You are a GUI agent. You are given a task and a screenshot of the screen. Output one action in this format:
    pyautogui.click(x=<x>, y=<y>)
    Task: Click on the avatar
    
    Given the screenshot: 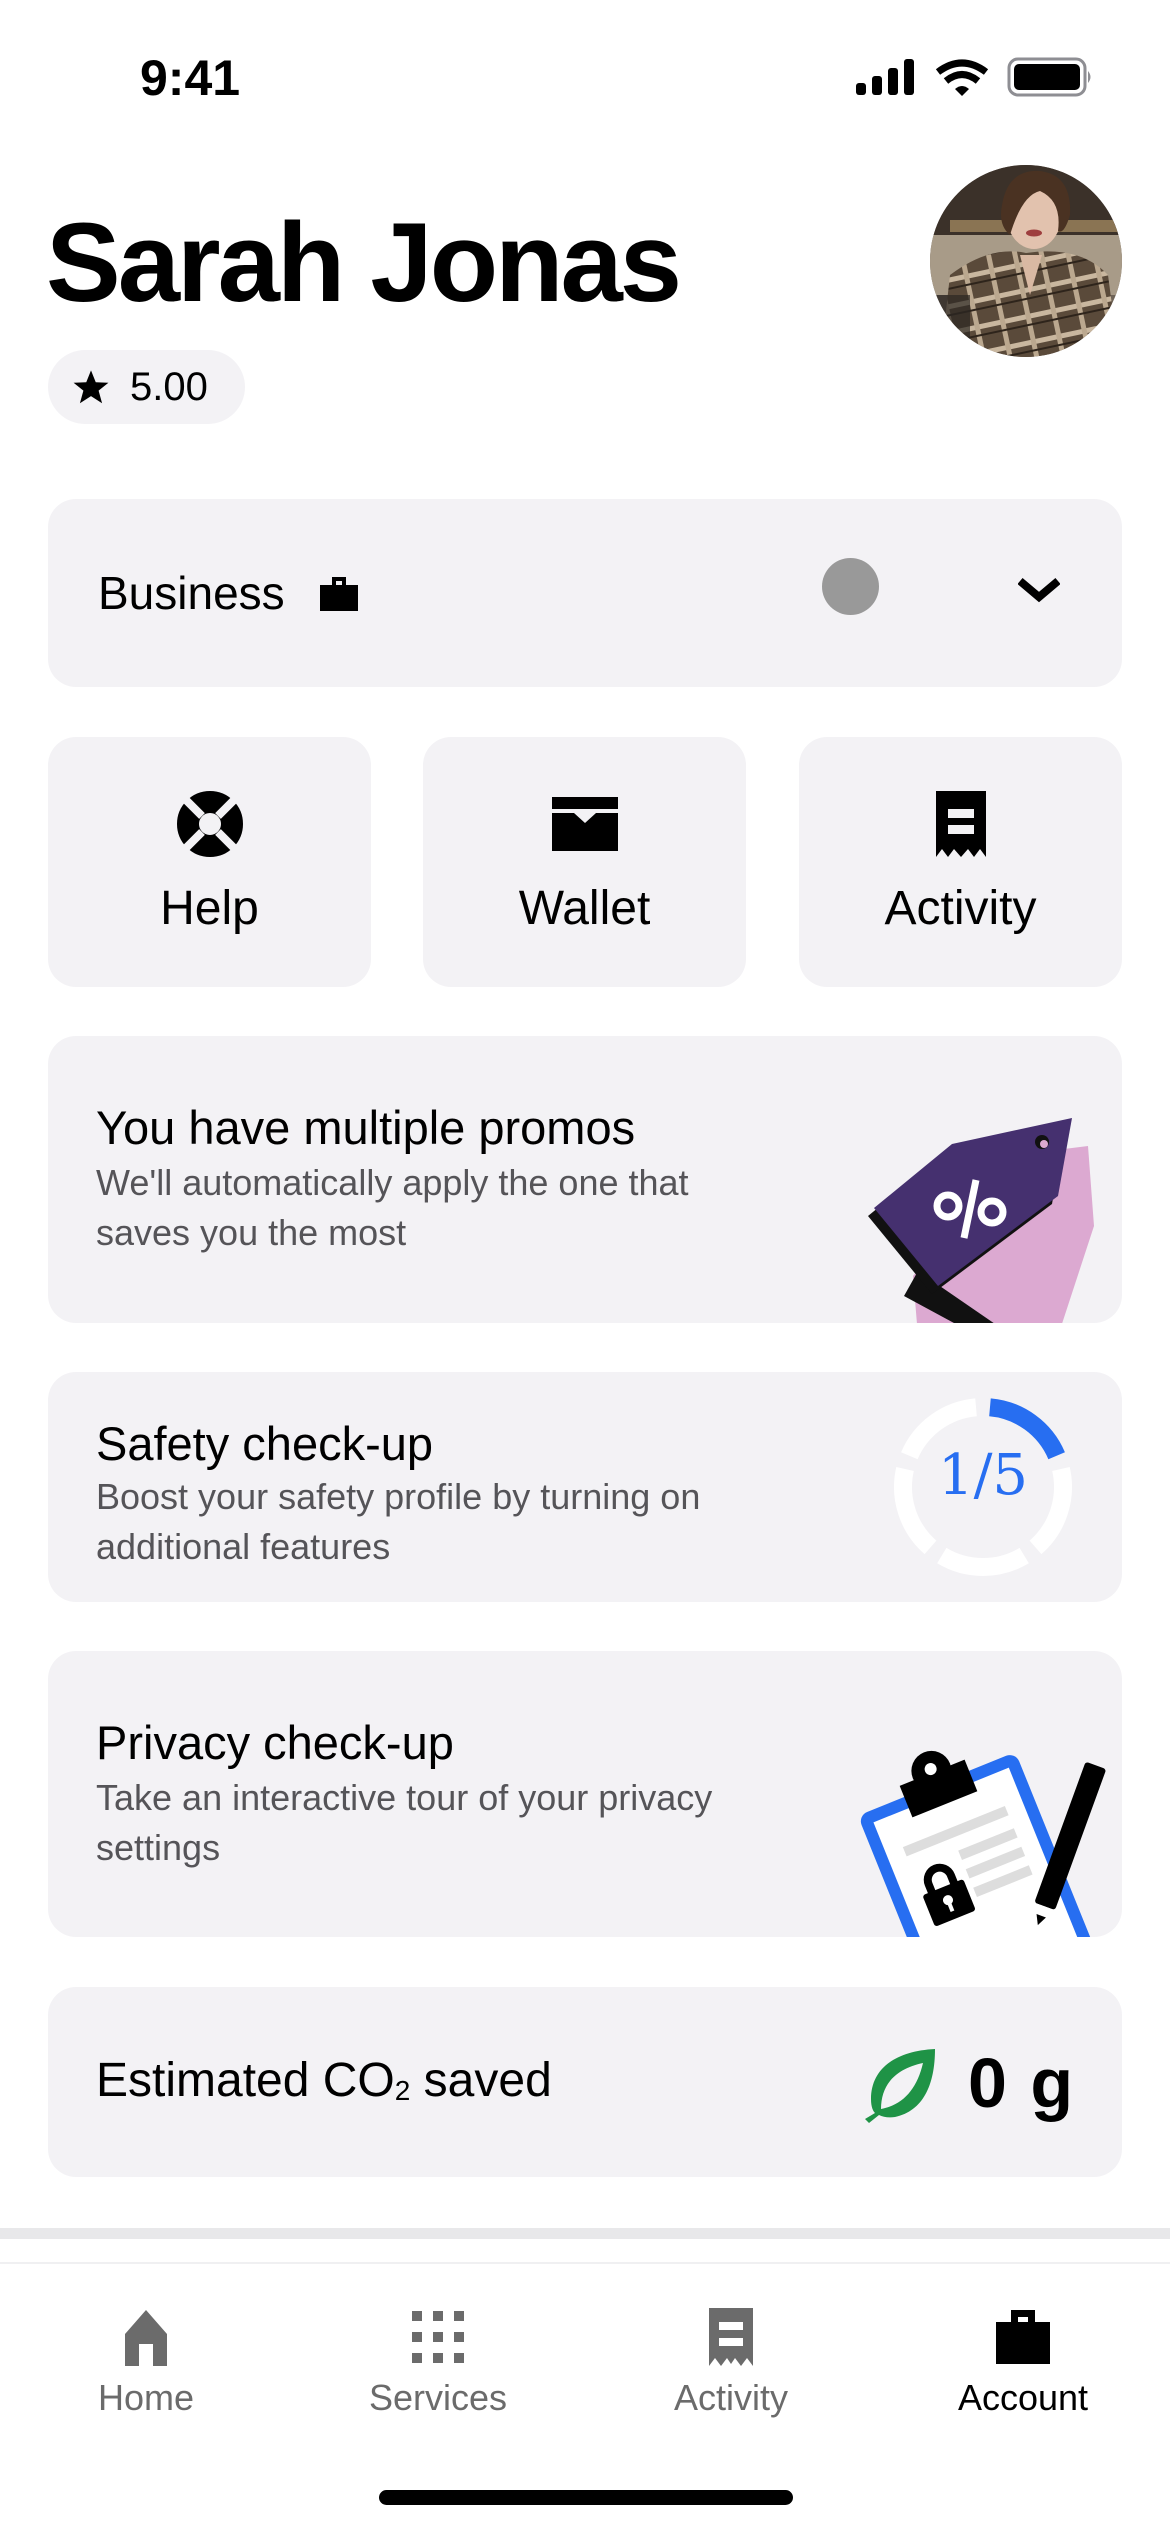 What is the action you would take?
    pyautogui.click(x=1026, y=261)
    